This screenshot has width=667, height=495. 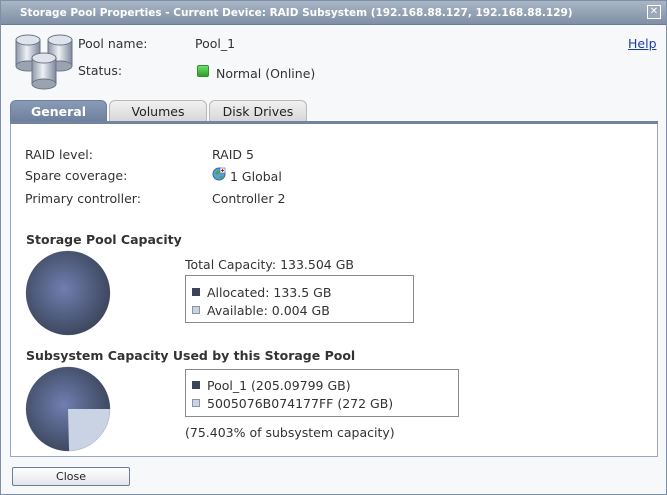 What do you see at coordinates (59, 154) in the screenshot?
I see `raid-level-label: RAID level:` at bounding box center [59, 154].